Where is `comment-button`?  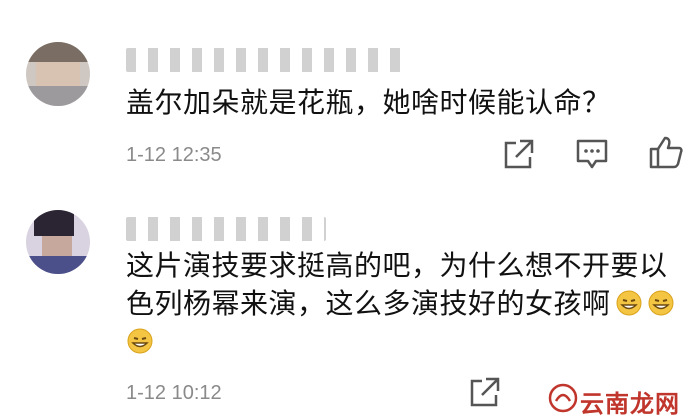 comment-button is located at coordinates (592, 154).